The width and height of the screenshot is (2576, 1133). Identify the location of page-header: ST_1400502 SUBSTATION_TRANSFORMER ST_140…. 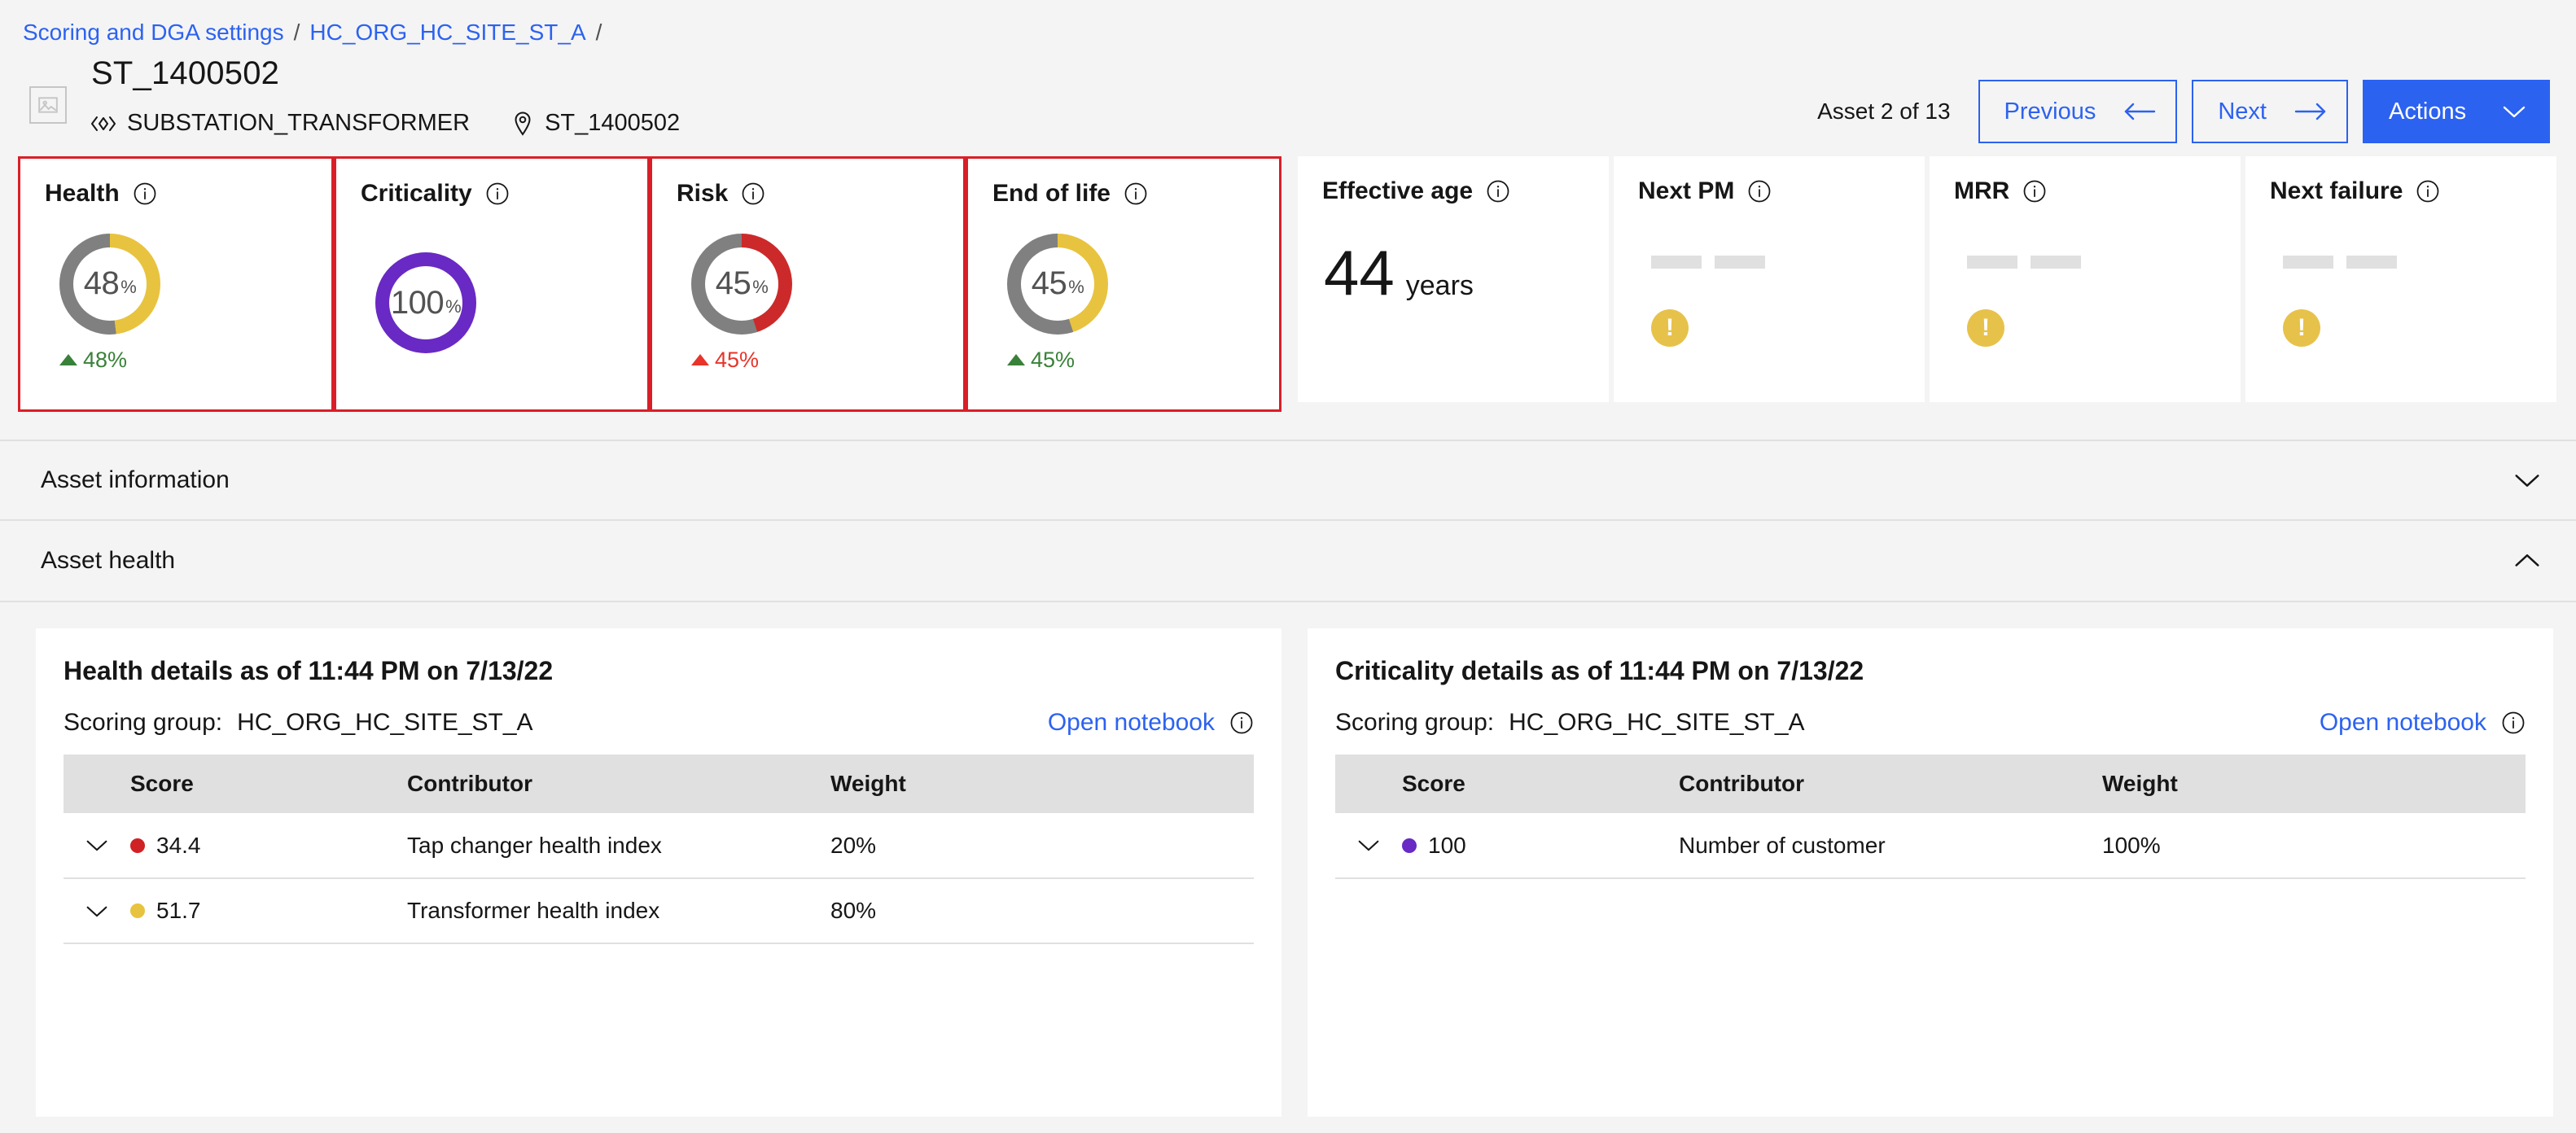
(1288, 93).